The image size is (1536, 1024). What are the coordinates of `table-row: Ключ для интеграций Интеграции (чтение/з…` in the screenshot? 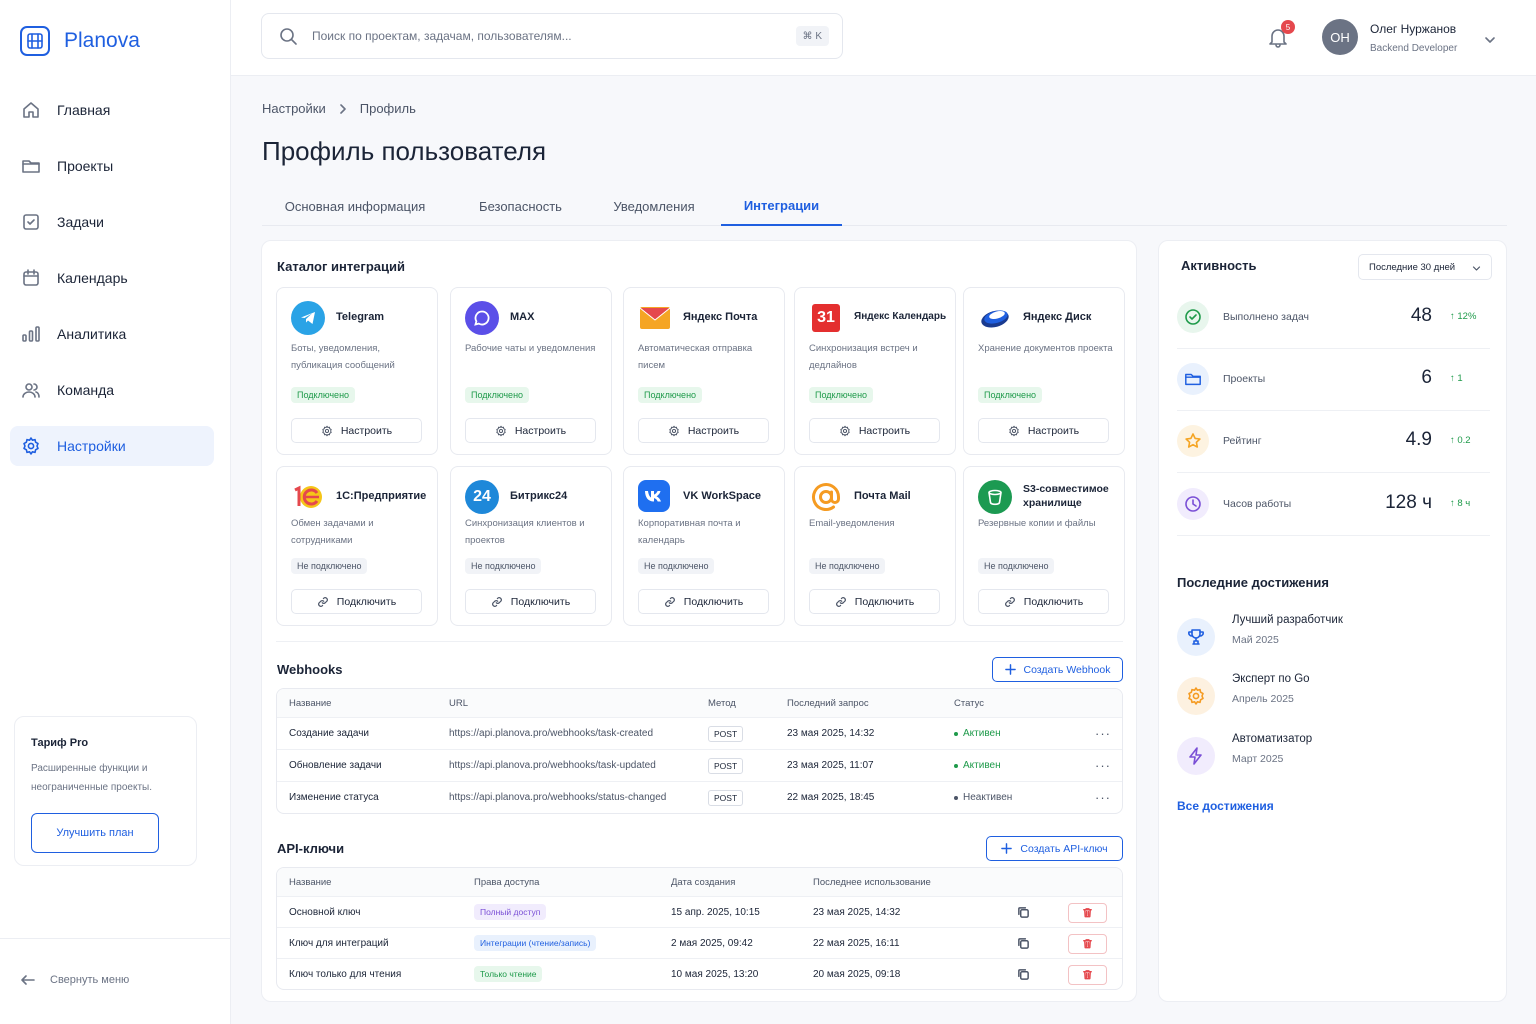 It's located at (699, 942).